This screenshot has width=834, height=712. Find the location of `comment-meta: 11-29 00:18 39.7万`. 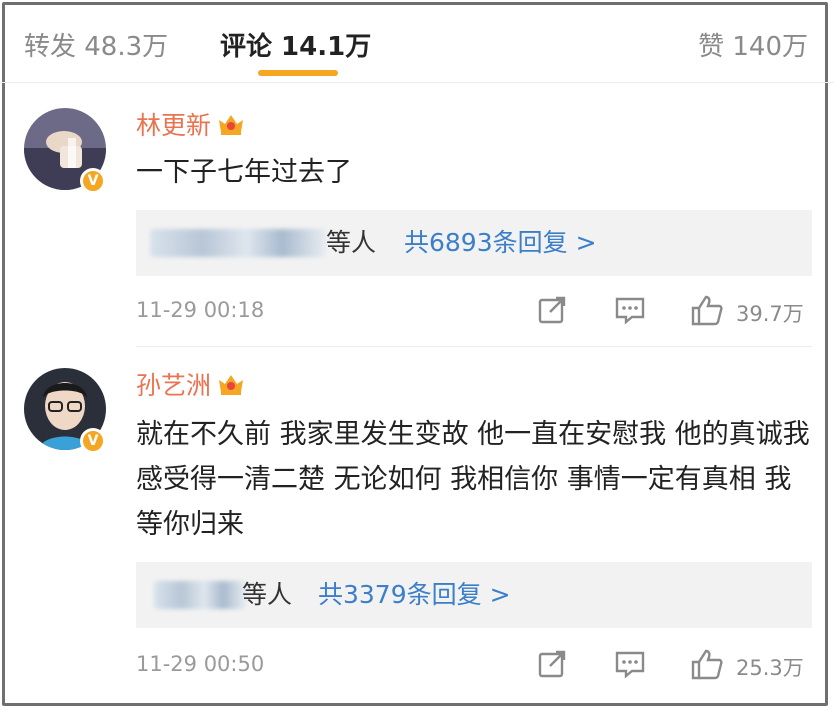

comment-meta: 11-29 00:18 39.7万 is located at coordinates (474, 312).